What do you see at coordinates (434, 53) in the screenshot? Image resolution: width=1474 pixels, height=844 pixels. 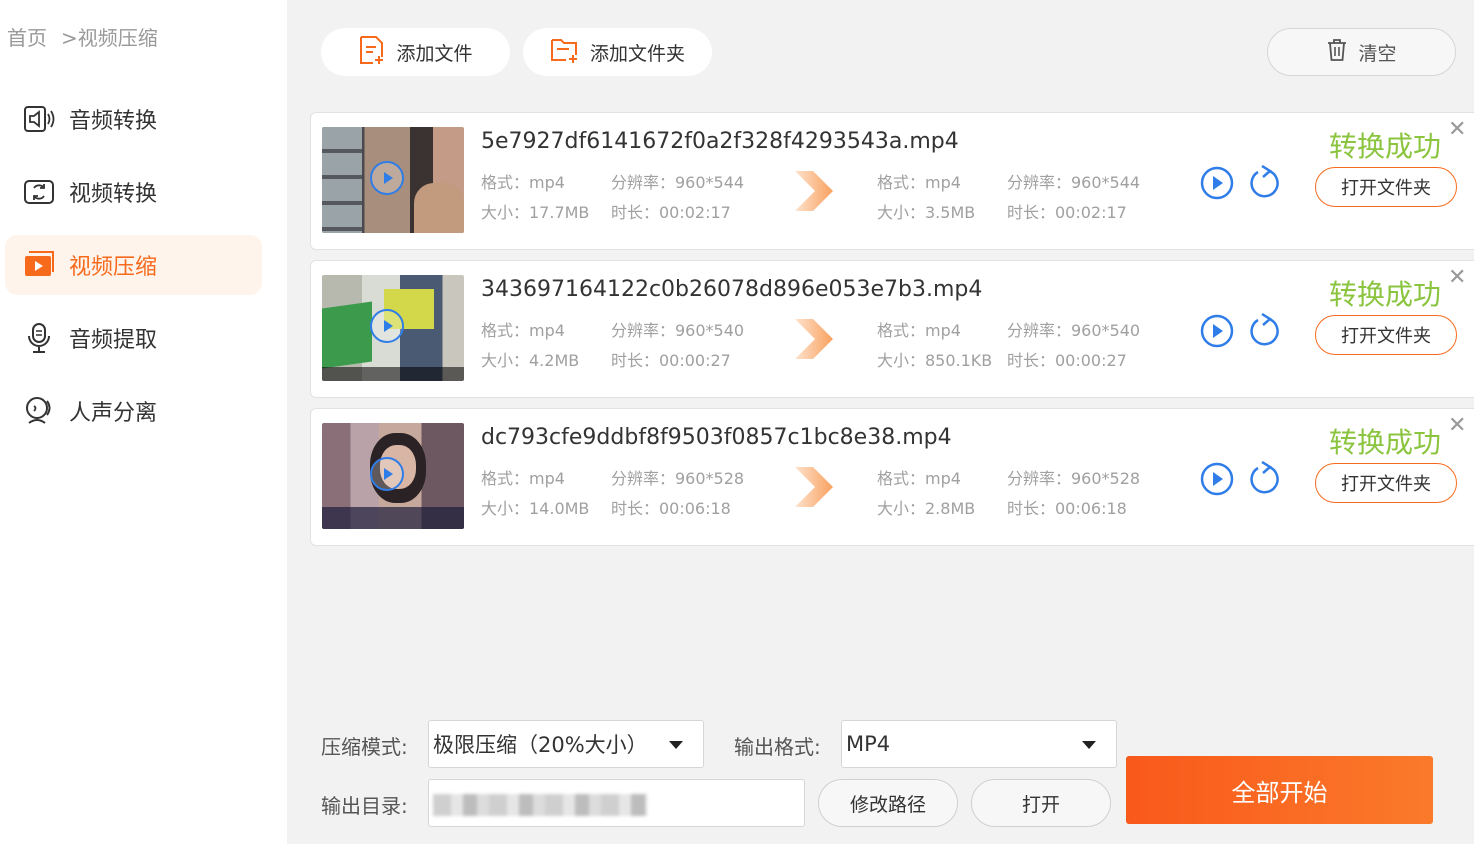 I see `add-file-label: 添加文件` at bounding box center [434, 53].